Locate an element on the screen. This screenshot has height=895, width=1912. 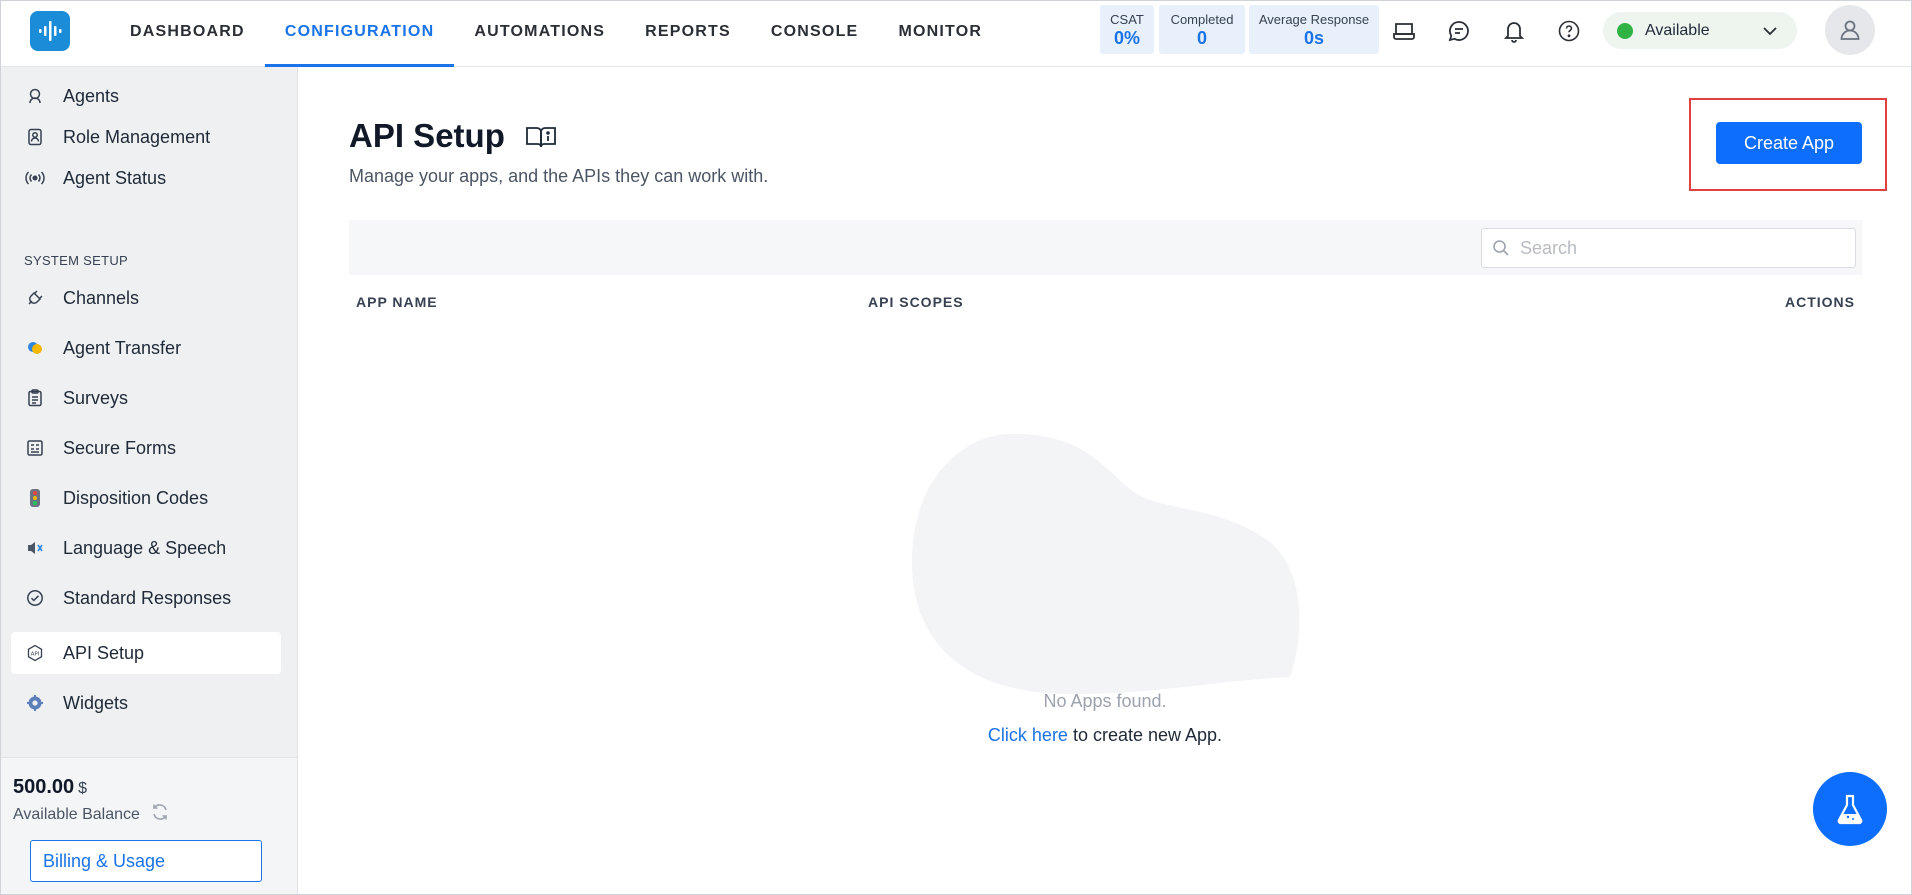
widget-gear-icon is located at coordinates (35, 703).